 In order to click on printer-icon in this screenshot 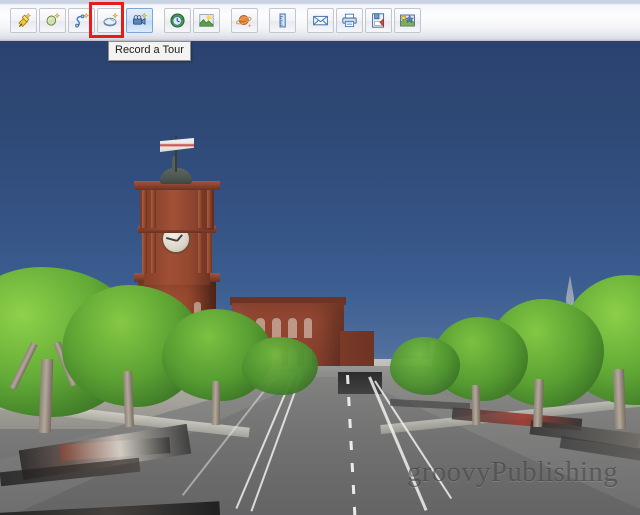, I will do `click(349, 20)`.